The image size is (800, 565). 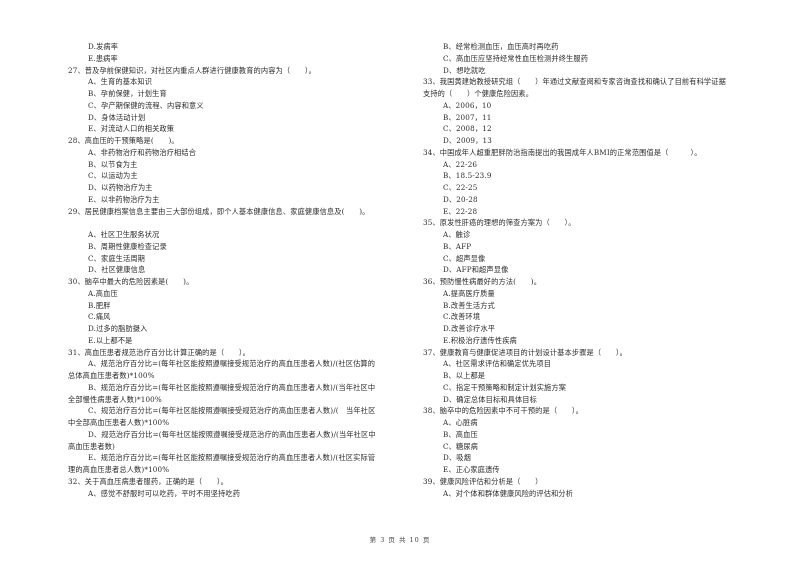 What do you see at coordinates (99, 305) in the screenshot?
I see `answer-option: B.肥胖` at bounding box center [99, 305].